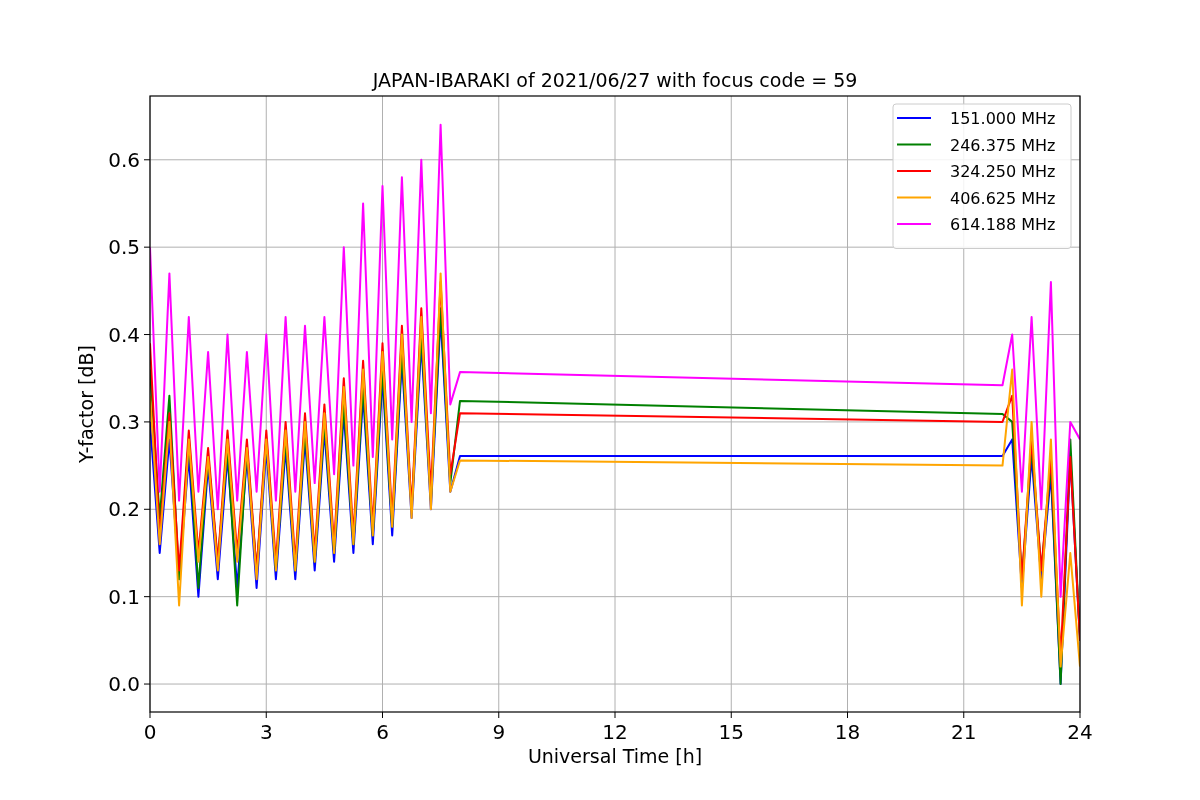  I want to click on tick-label: 0.5, so click(124, 247).